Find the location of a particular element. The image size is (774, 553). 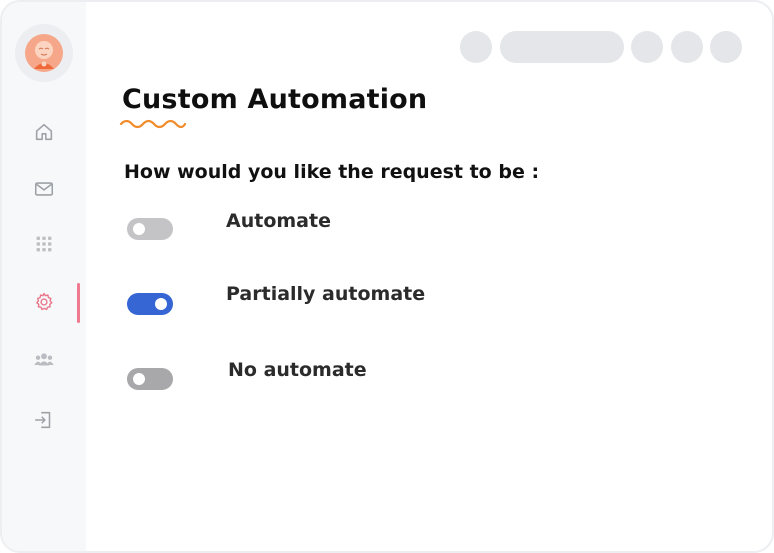

home-icon is located at coordinates (44, 132).